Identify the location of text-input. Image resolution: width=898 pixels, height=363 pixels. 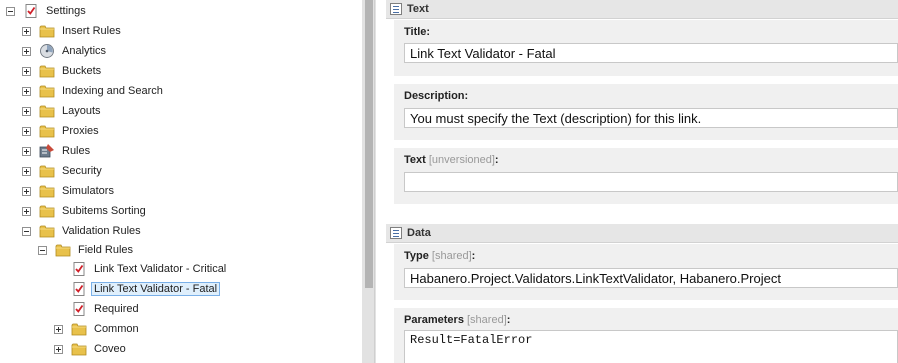
(651, 182).